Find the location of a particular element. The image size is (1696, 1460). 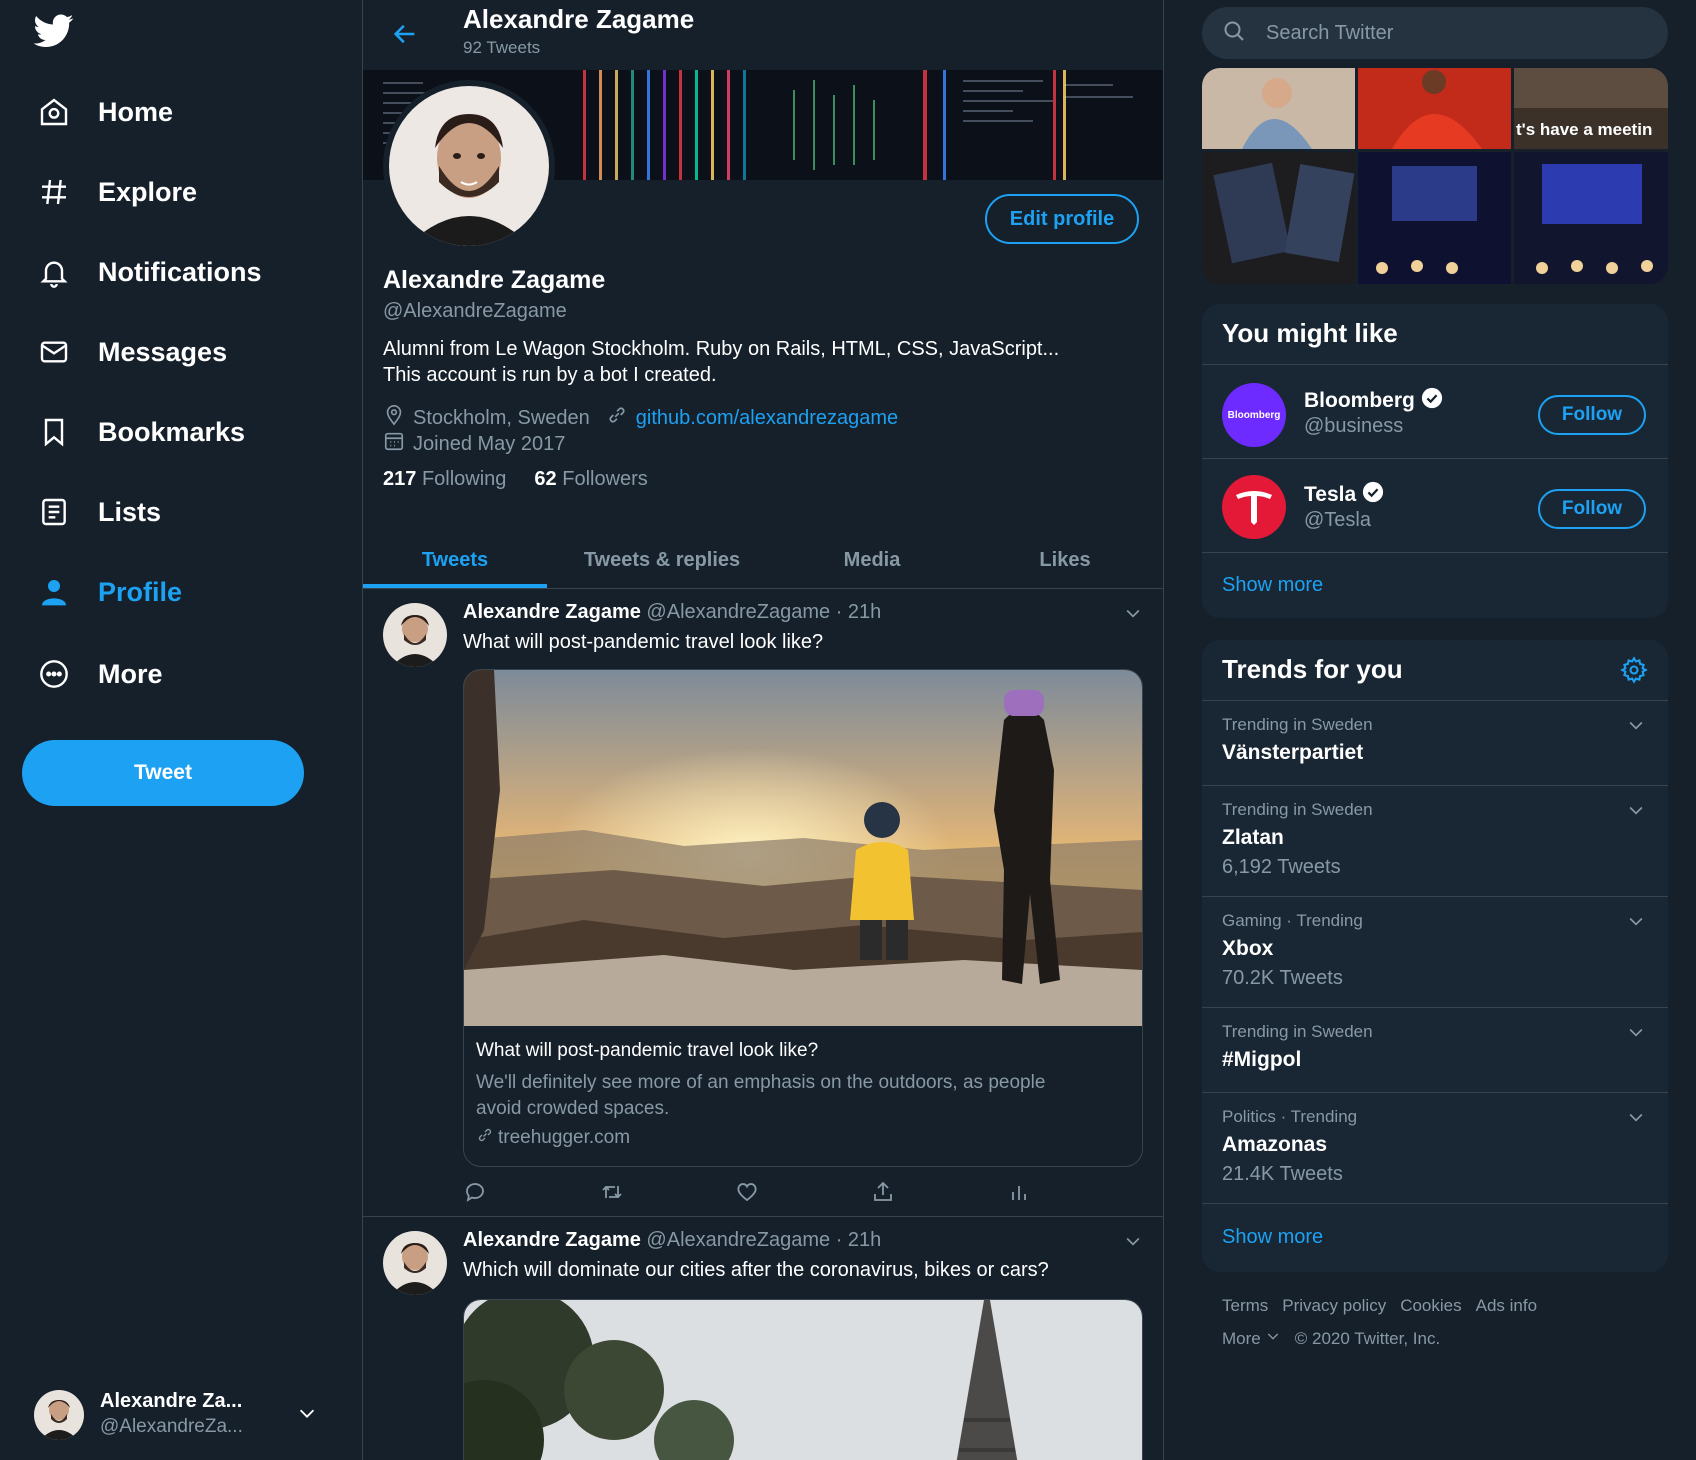

person-icon is located at coordinates (54, 592).